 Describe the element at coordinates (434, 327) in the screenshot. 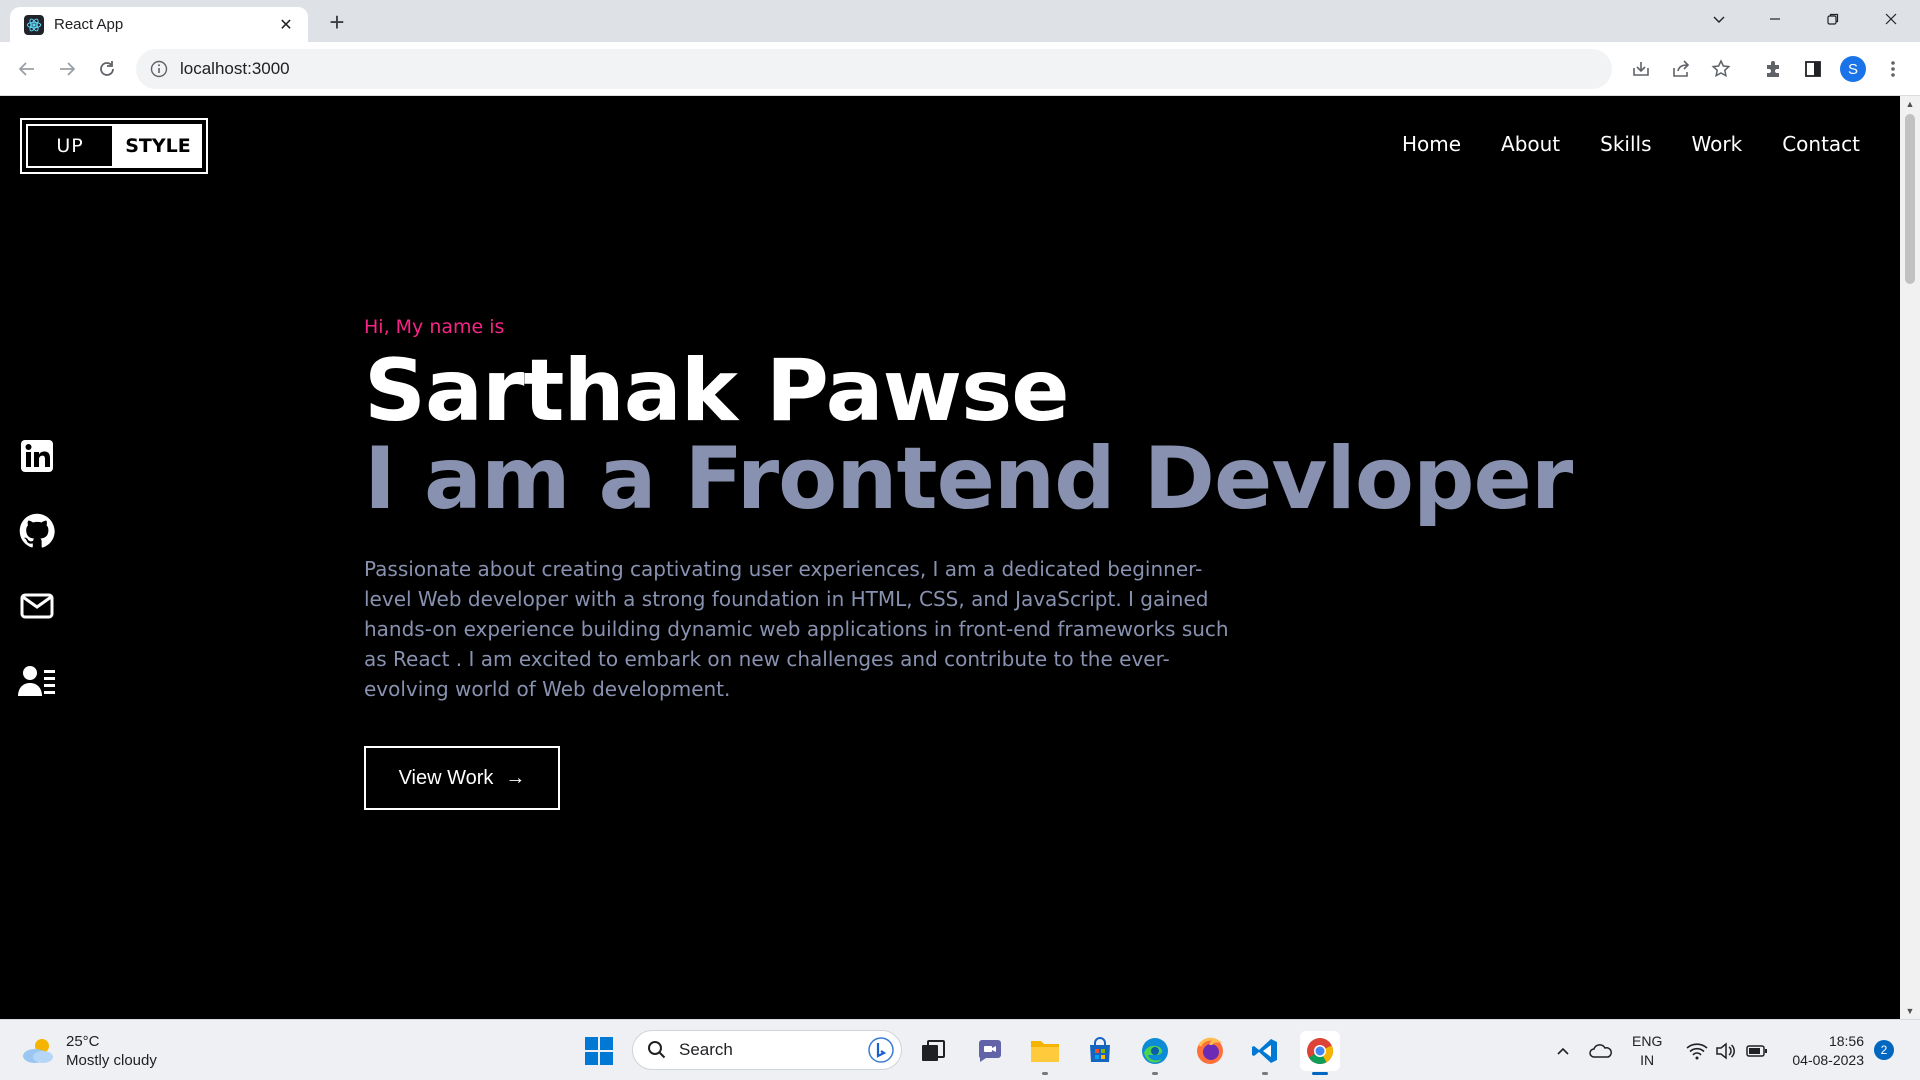

I see `hero-greeting: Hi, My name is` at that location.